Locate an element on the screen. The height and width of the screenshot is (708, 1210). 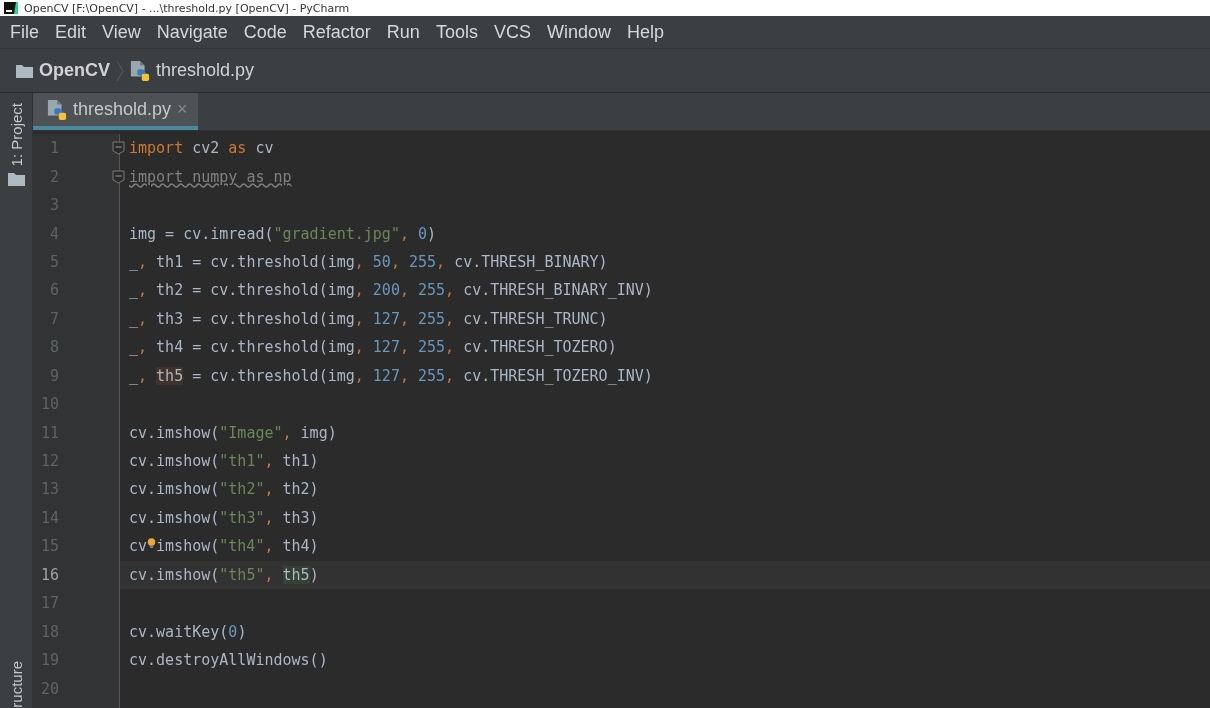
code-line: cv.imshow("Image", img) is located at coordinates (232, 432).